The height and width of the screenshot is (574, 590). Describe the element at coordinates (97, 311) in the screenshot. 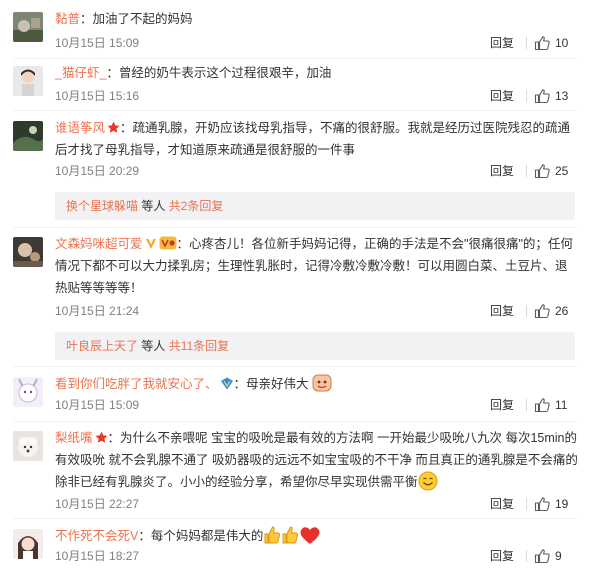

I see `comment-time: 10月15日 21:24` at that location.